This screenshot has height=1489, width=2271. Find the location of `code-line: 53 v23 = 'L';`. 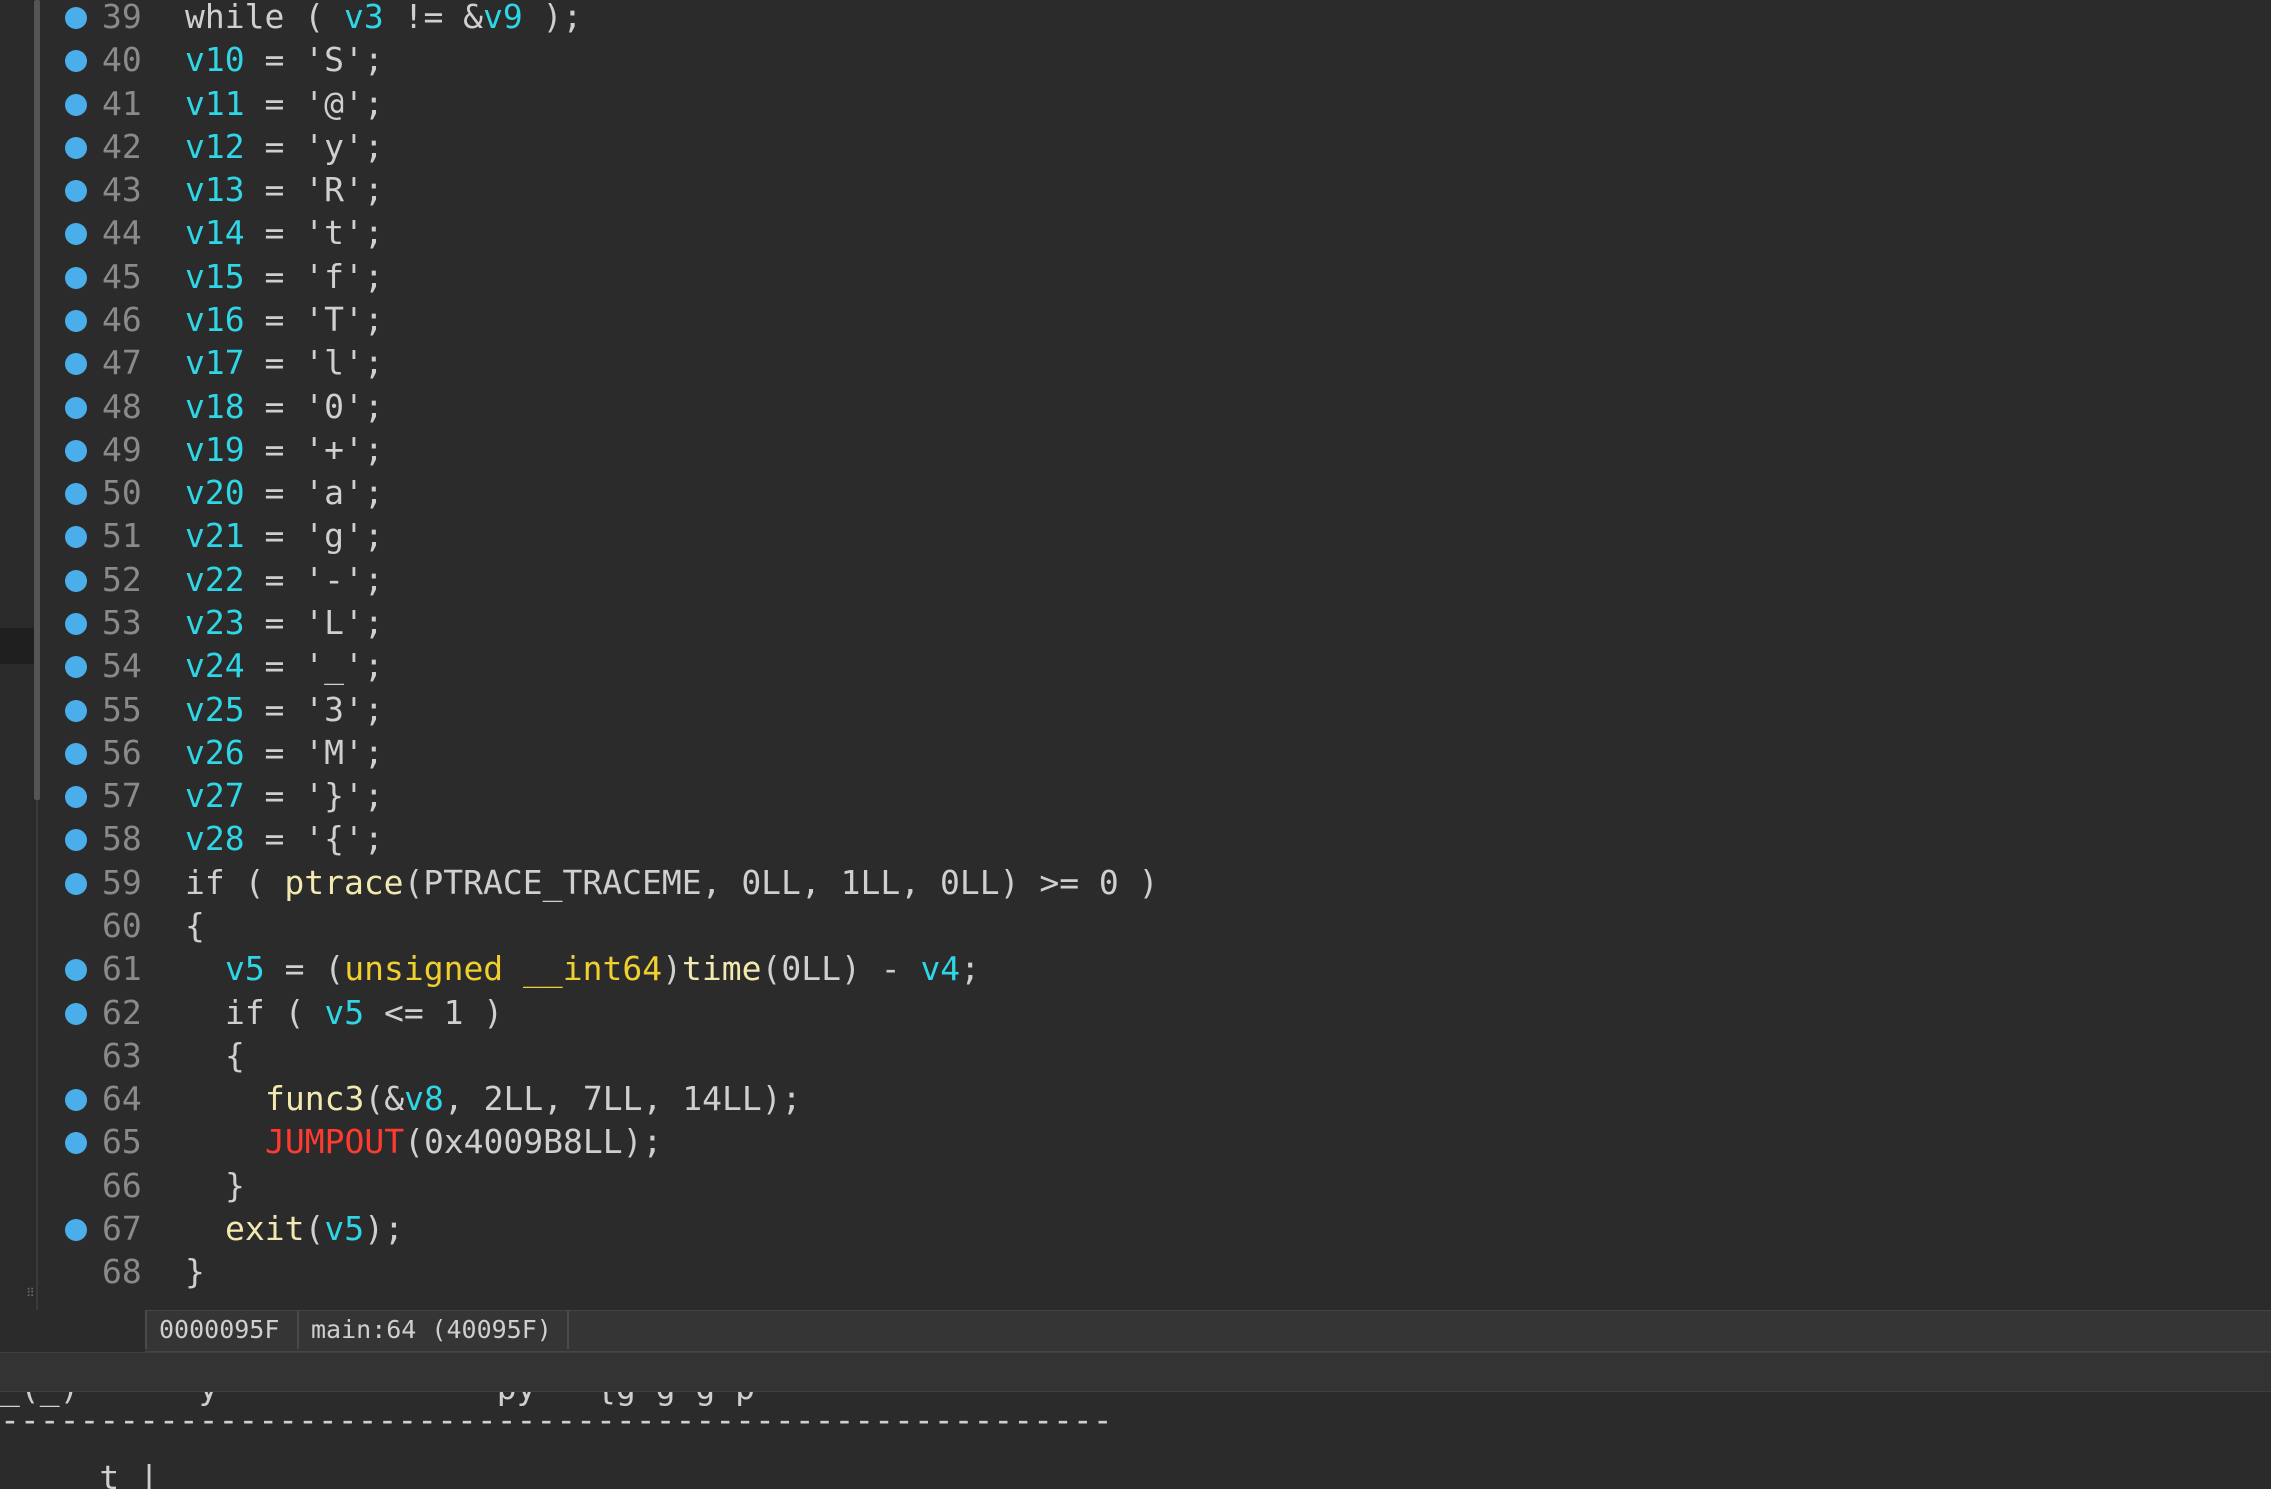

code-line: 53 v23 = 'L'; is located at coordinates (1155, 622).